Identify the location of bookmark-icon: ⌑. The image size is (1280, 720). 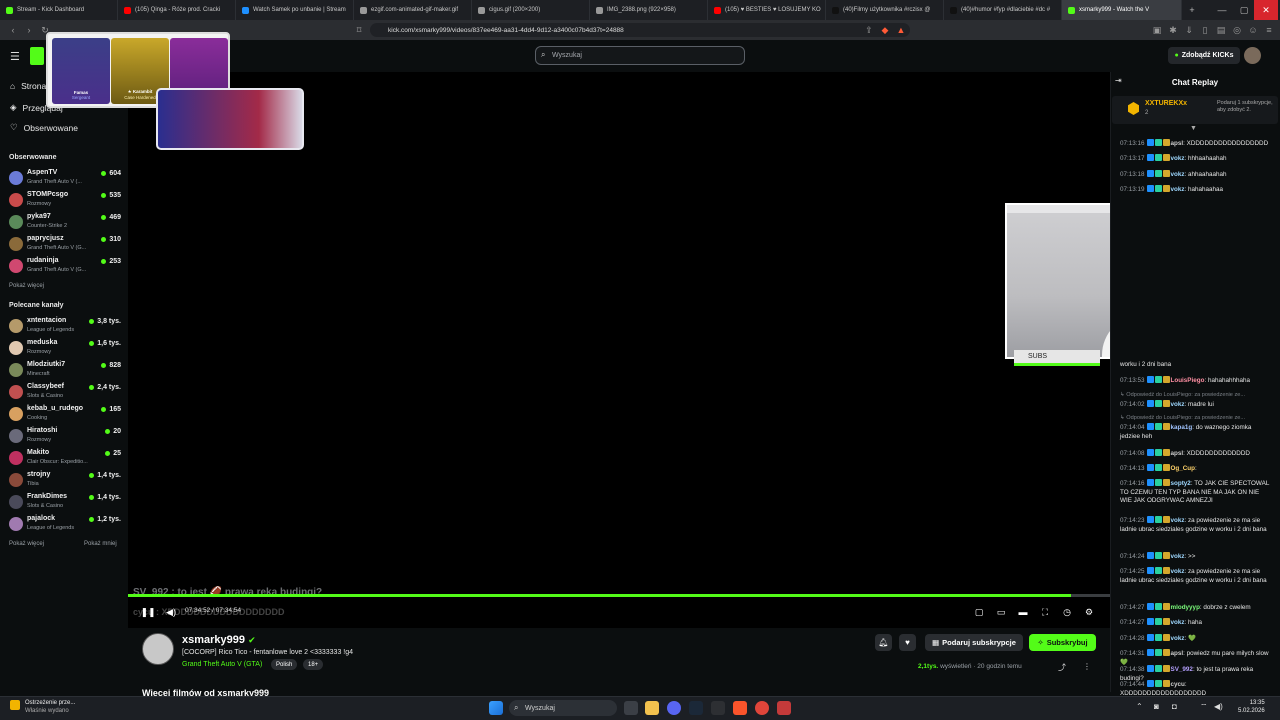
(359, 30).